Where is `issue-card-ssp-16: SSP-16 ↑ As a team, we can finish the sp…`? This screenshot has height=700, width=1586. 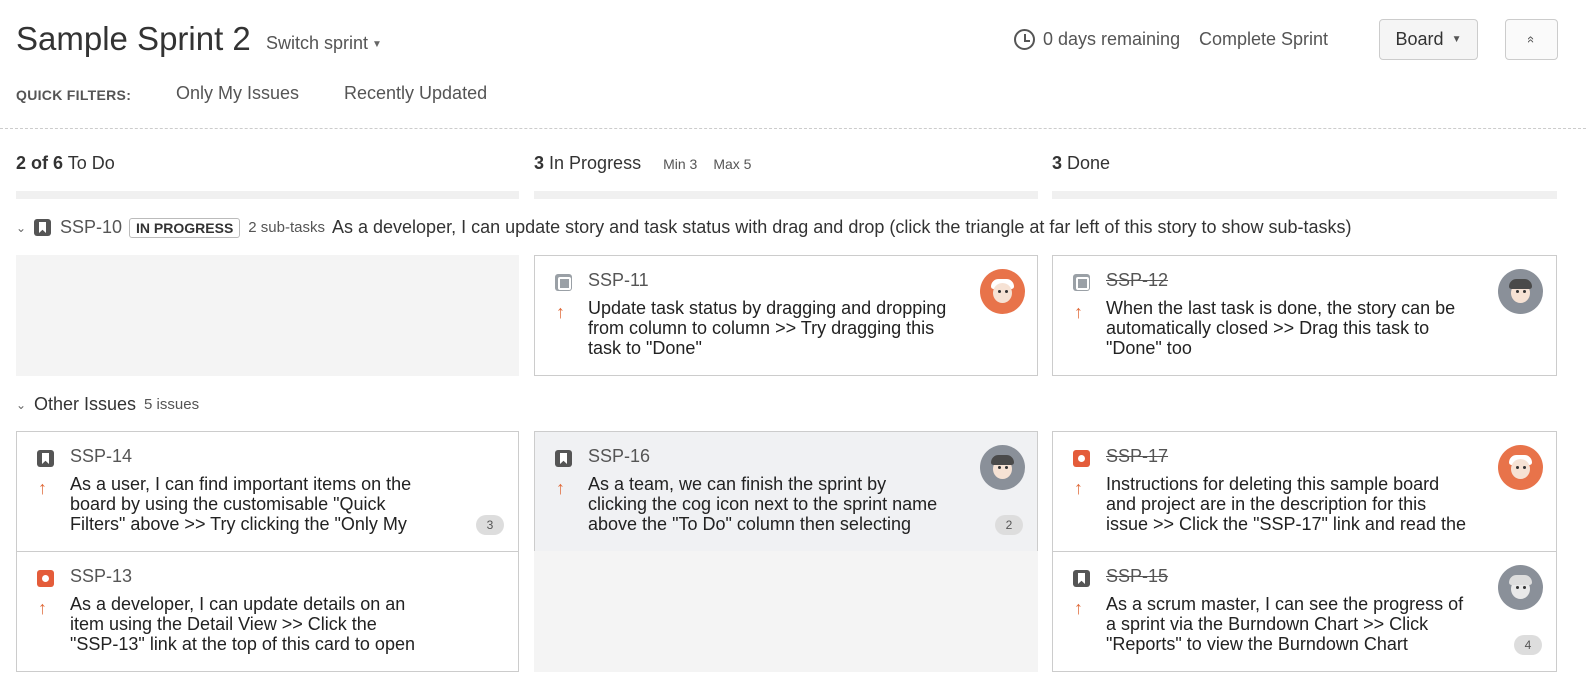 issue-card-ssp-16: SSP-16 ↑ As a team, we can finish the sp… is located at coordinates (786, 491).